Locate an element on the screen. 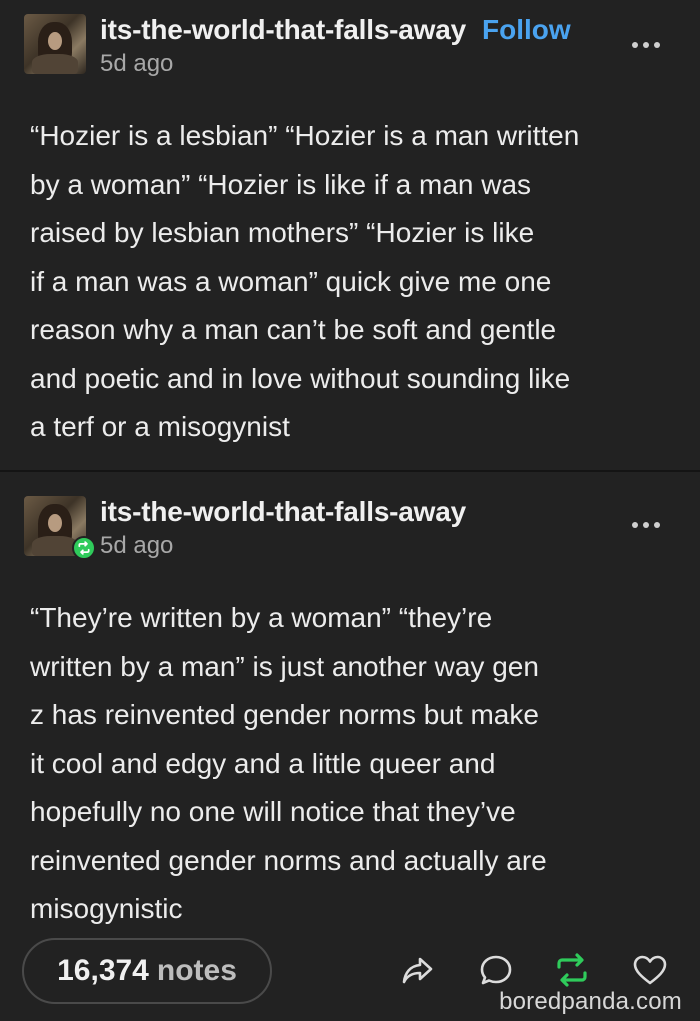  notes-button: 16,374 notes is located at coordinates (147, 971).